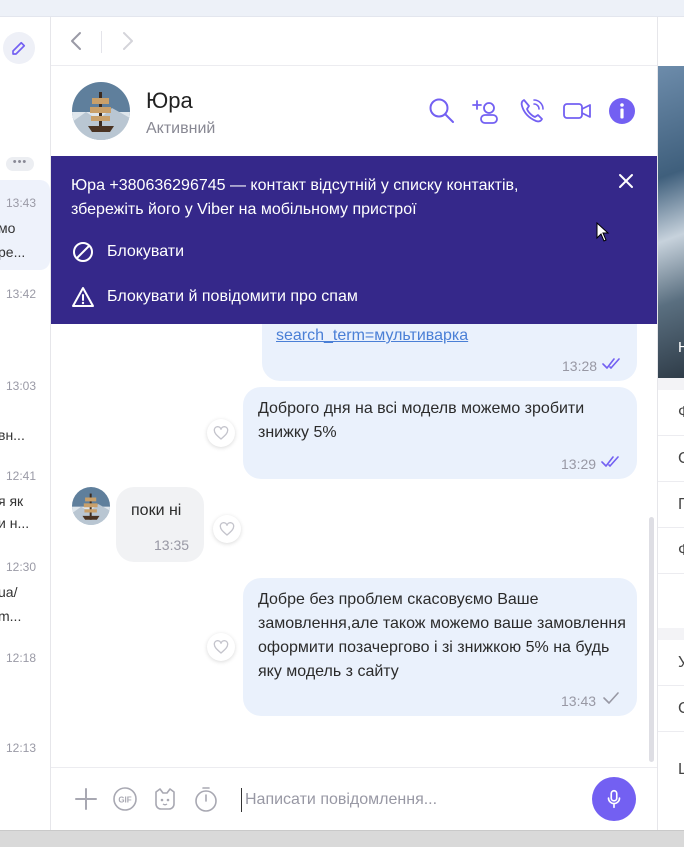  I want to click on compose-icon, so click(19, 48).